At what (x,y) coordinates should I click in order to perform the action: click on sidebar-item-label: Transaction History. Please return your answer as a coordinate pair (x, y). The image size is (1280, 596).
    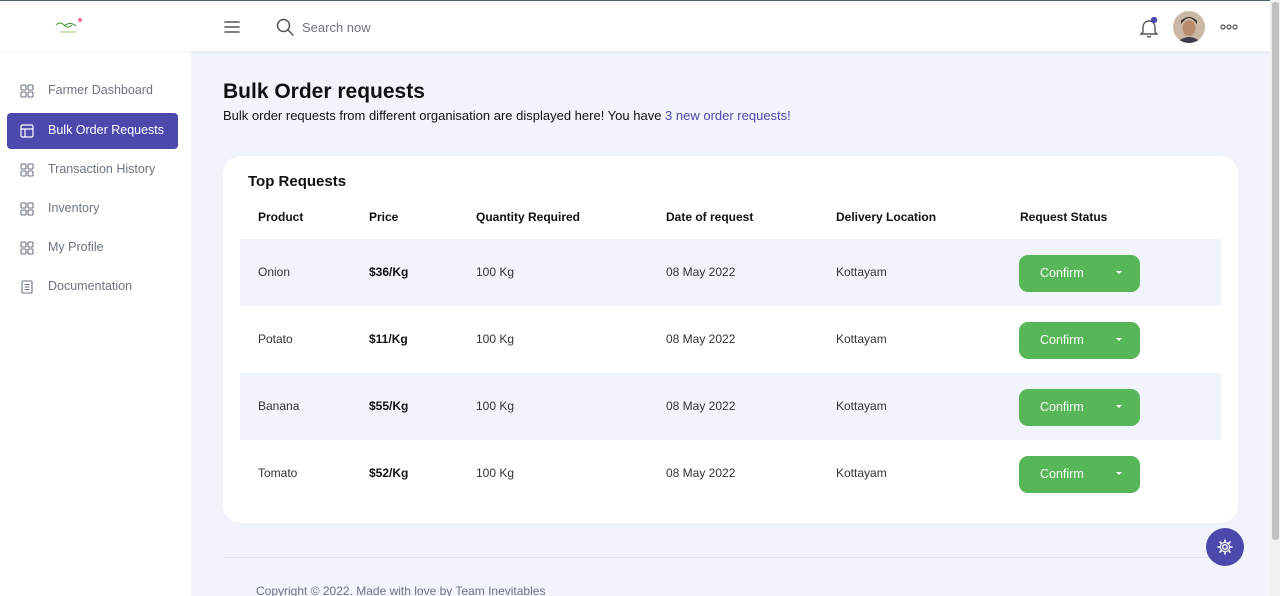
    Looking at the image, I should click on (102, 169).